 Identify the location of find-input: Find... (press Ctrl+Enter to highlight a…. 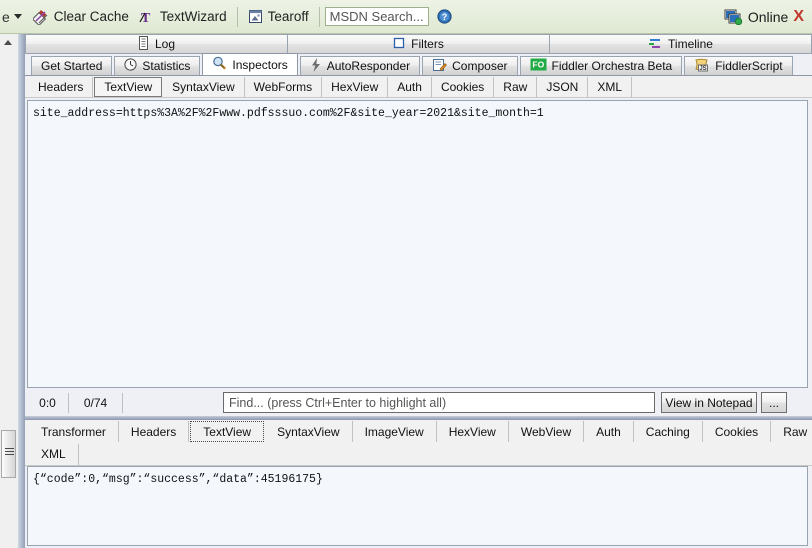
(439, 402).